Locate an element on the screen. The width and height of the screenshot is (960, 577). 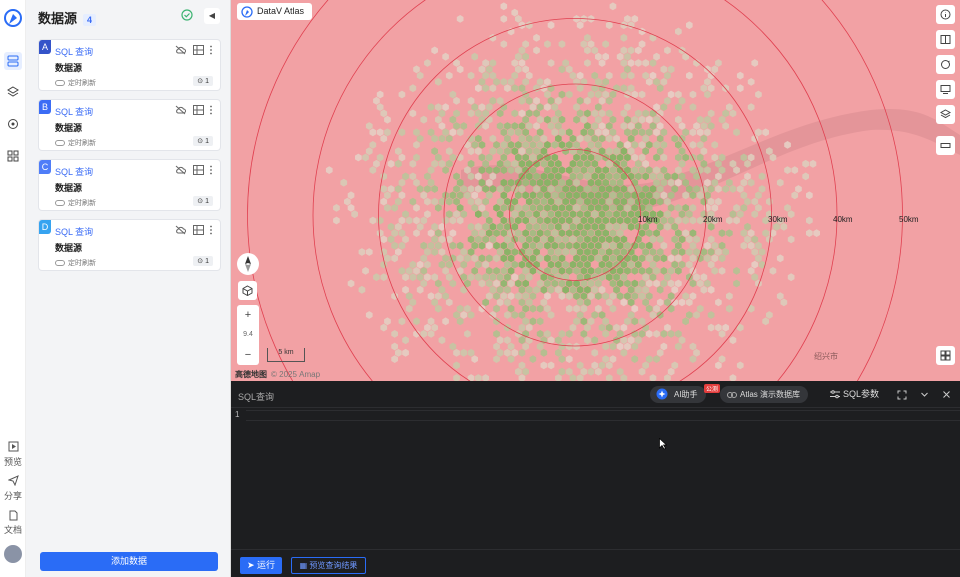
ai-assistant-button: AI助手 is located at coordinates (678, 394).